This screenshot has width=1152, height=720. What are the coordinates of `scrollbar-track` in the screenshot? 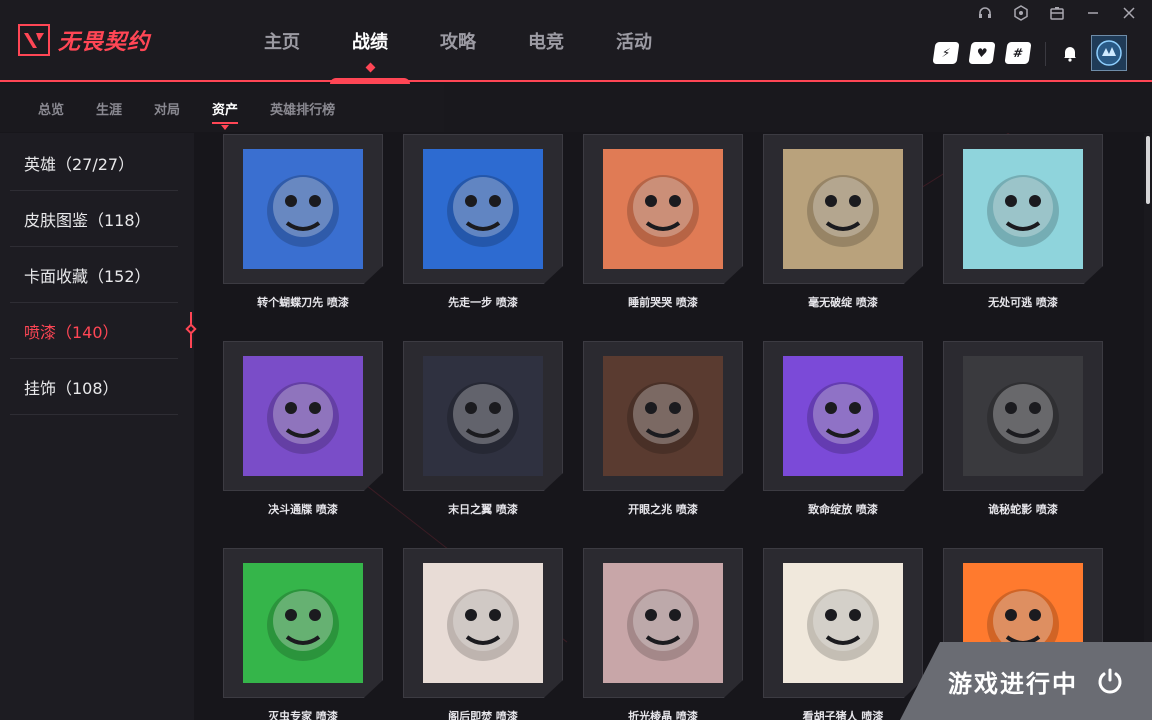 It's located at (1148, 426).